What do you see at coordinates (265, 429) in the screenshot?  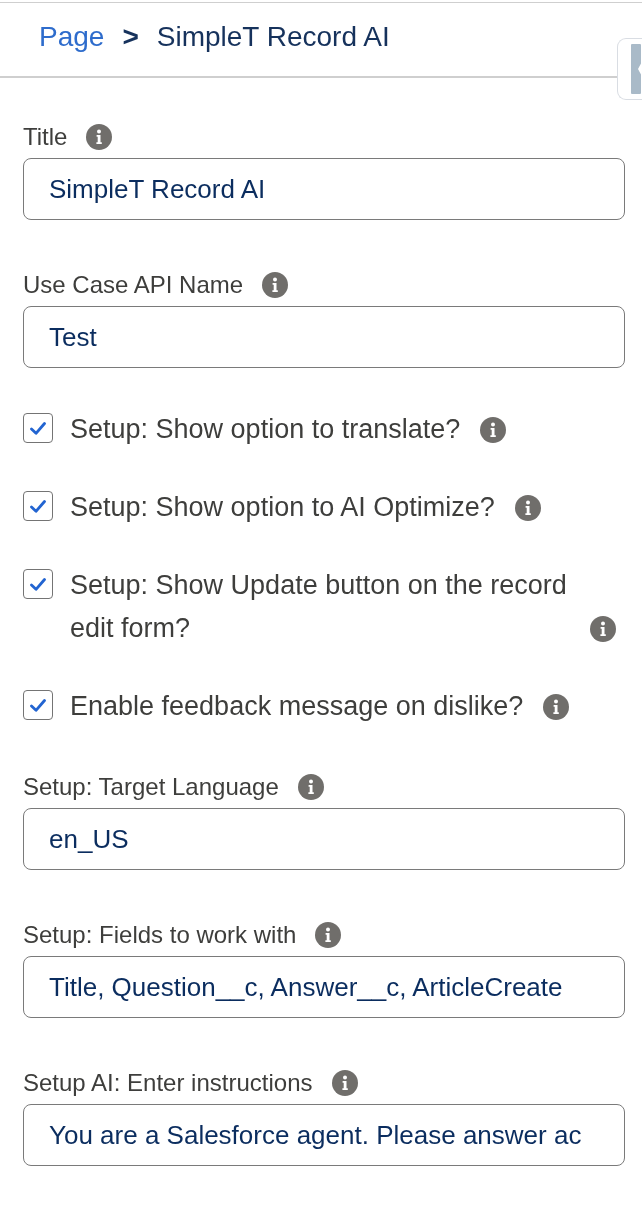 I see `checkbox-label: Setup: Show option to translate?` at bounding box center [265, 429].